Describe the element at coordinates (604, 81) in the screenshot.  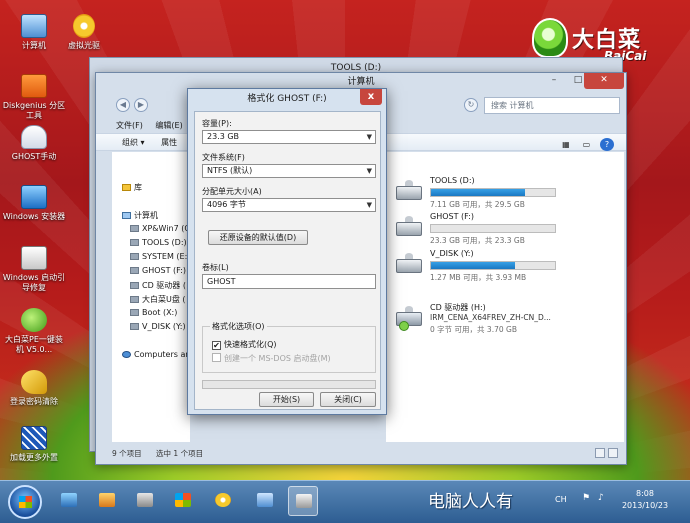
I see `window-close-button: ✕` at that location.